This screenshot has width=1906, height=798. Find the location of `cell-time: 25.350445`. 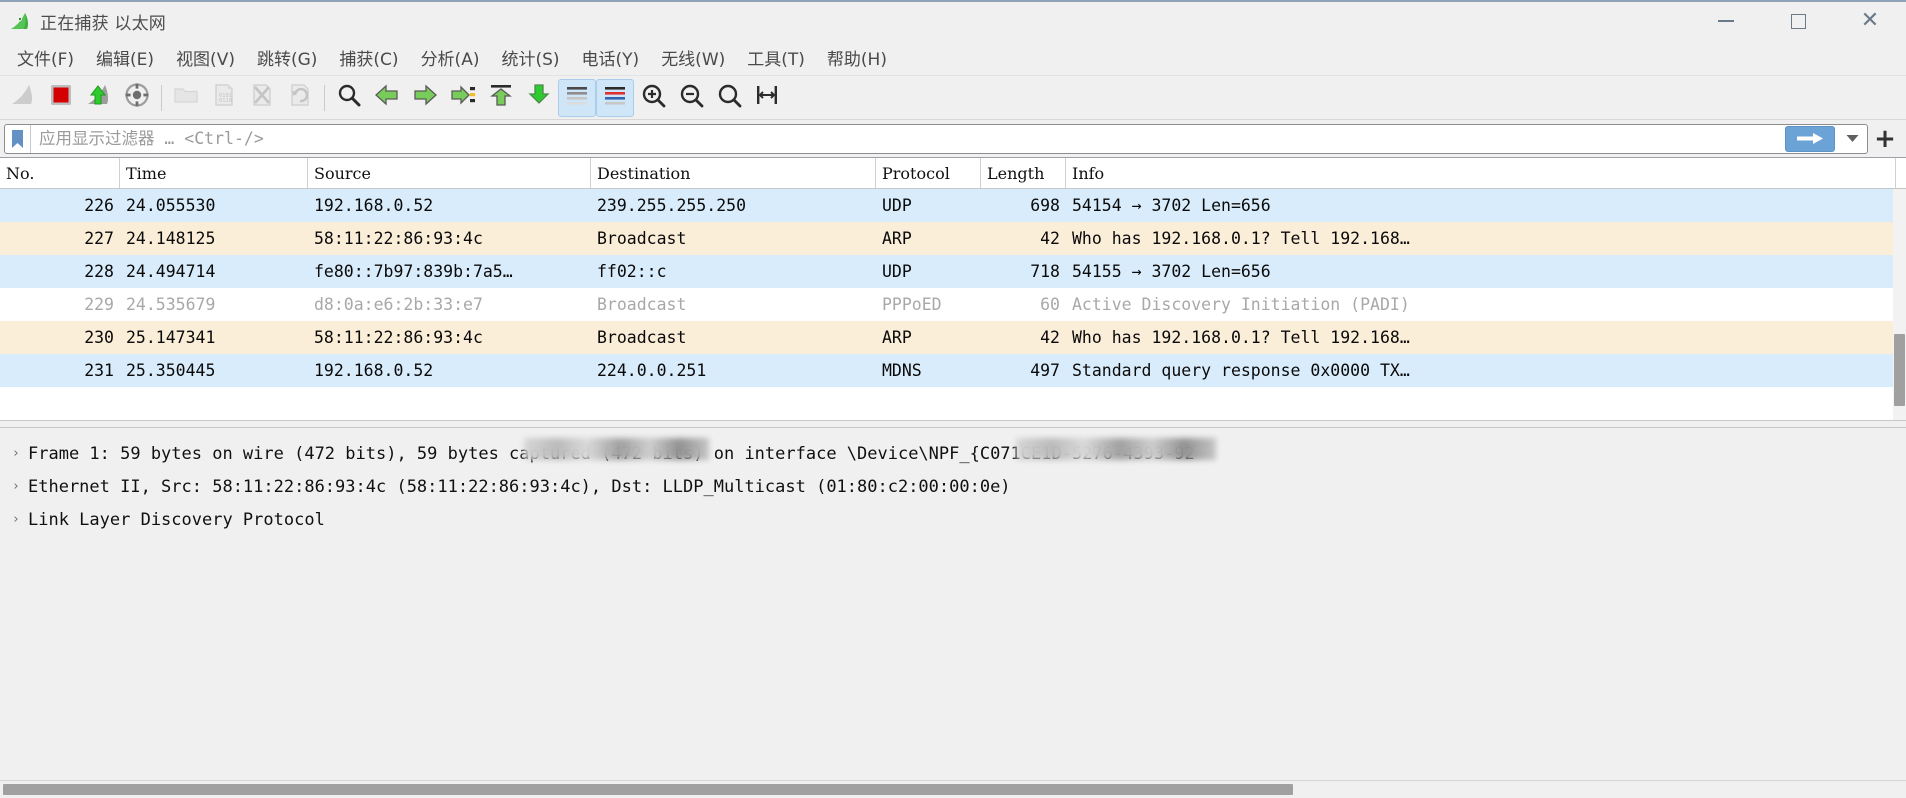

cell-time: 25.350445 is located at coordinates (171, 370).